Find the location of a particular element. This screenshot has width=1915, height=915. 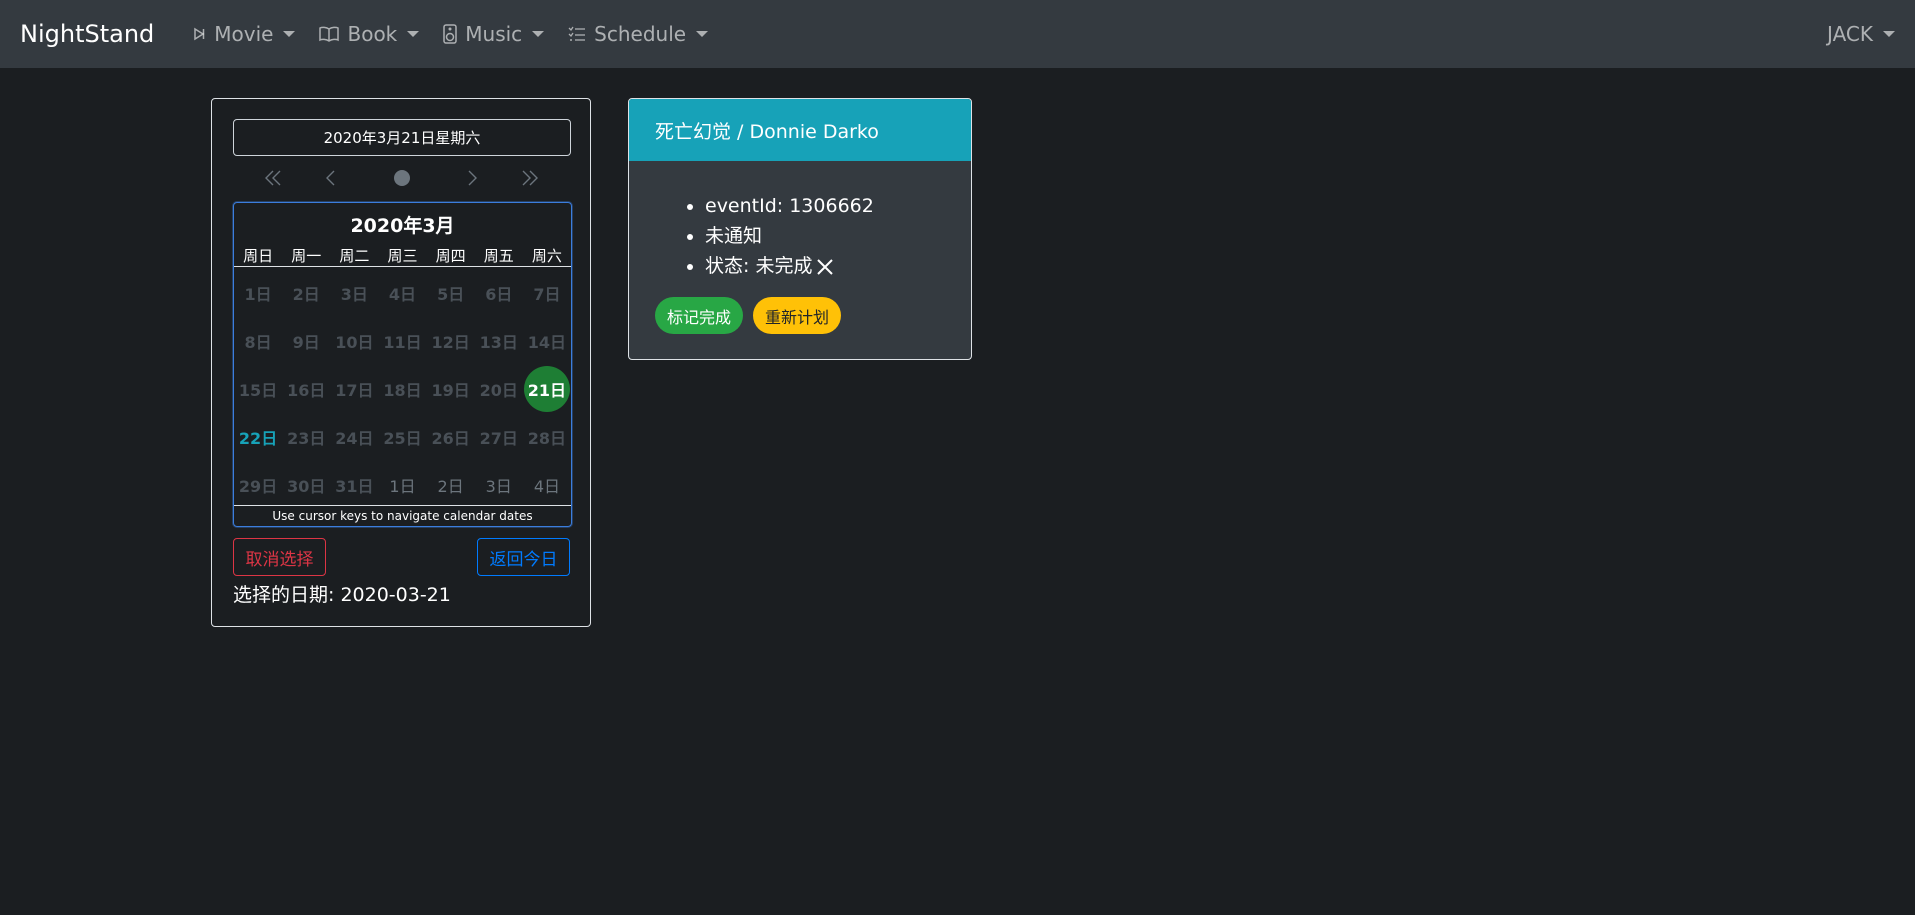

user-name: JACK is located at coordinates (1850, 34).